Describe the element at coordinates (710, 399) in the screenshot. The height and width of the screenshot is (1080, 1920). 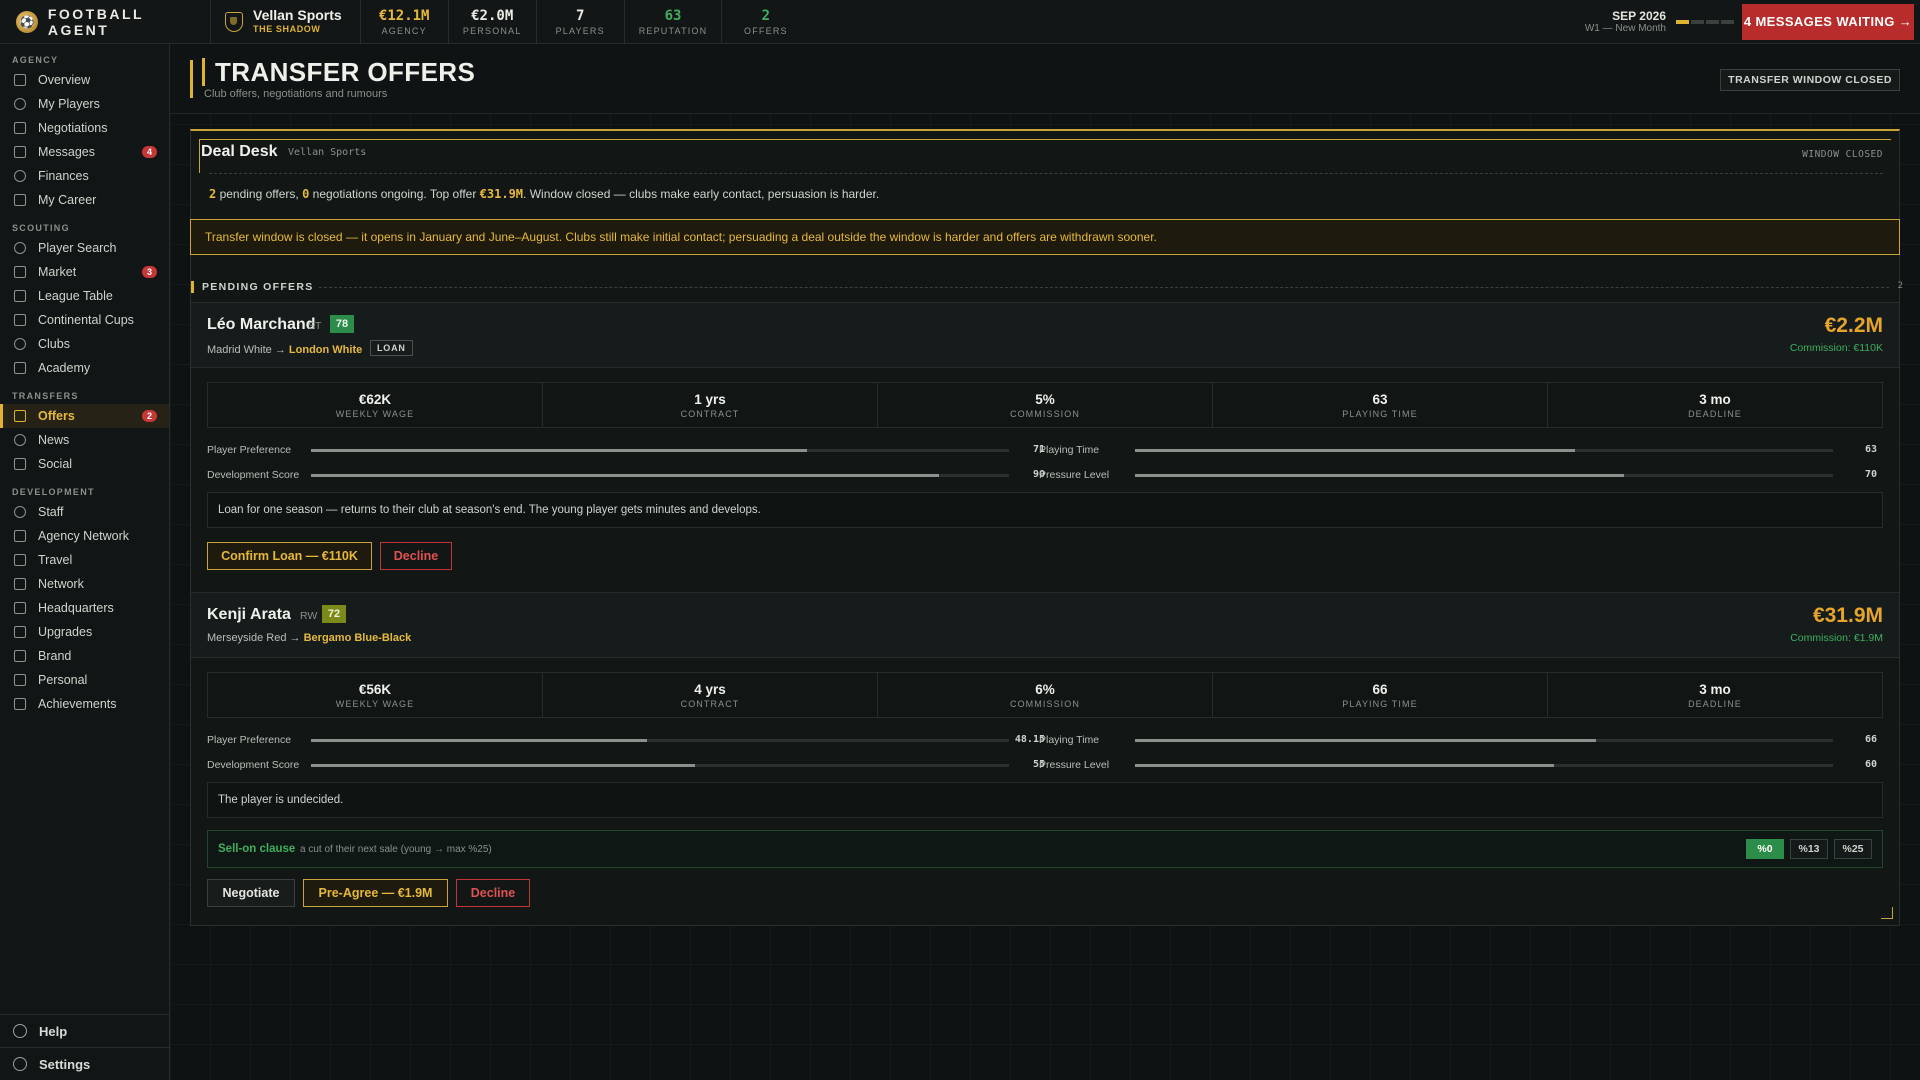
I see `kpi-value: 1 yrs` at that location.